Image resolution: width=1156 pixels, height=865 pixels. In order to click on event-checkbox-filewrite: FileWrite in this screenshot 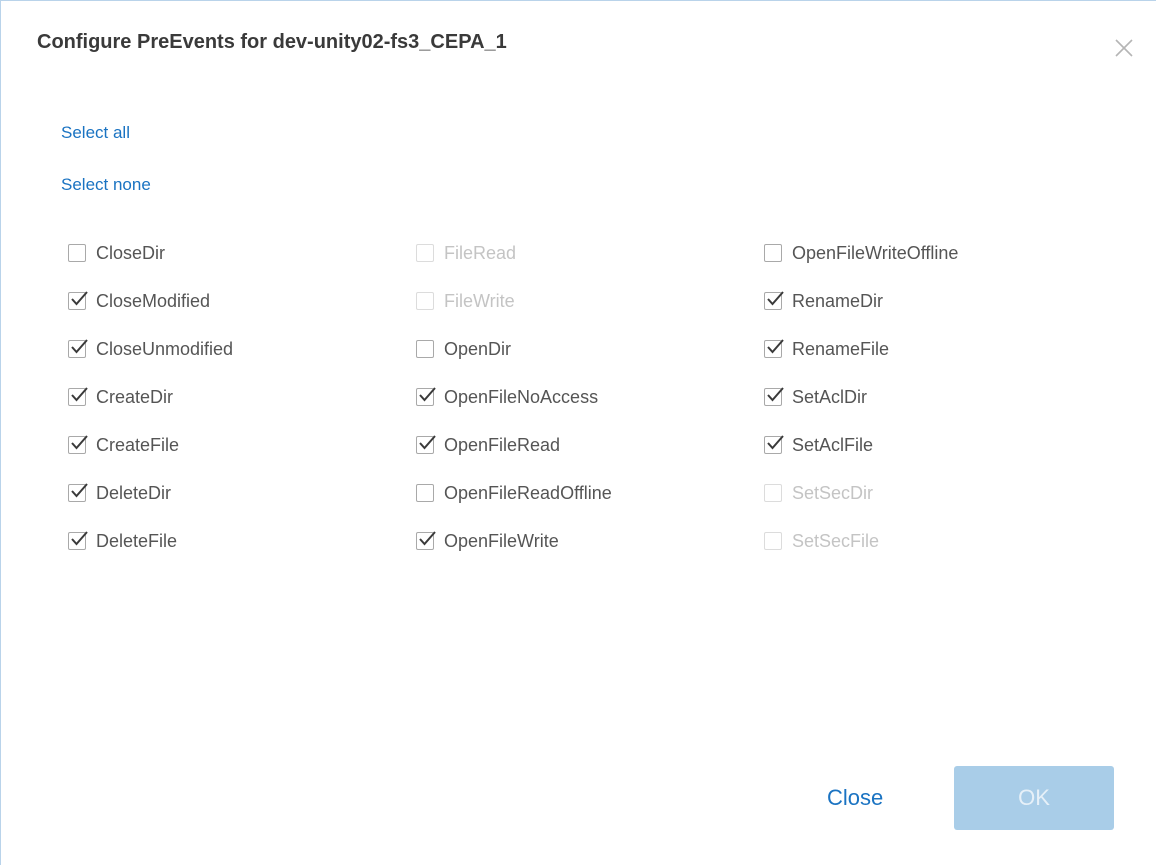, I will do `click(590, 301)`.